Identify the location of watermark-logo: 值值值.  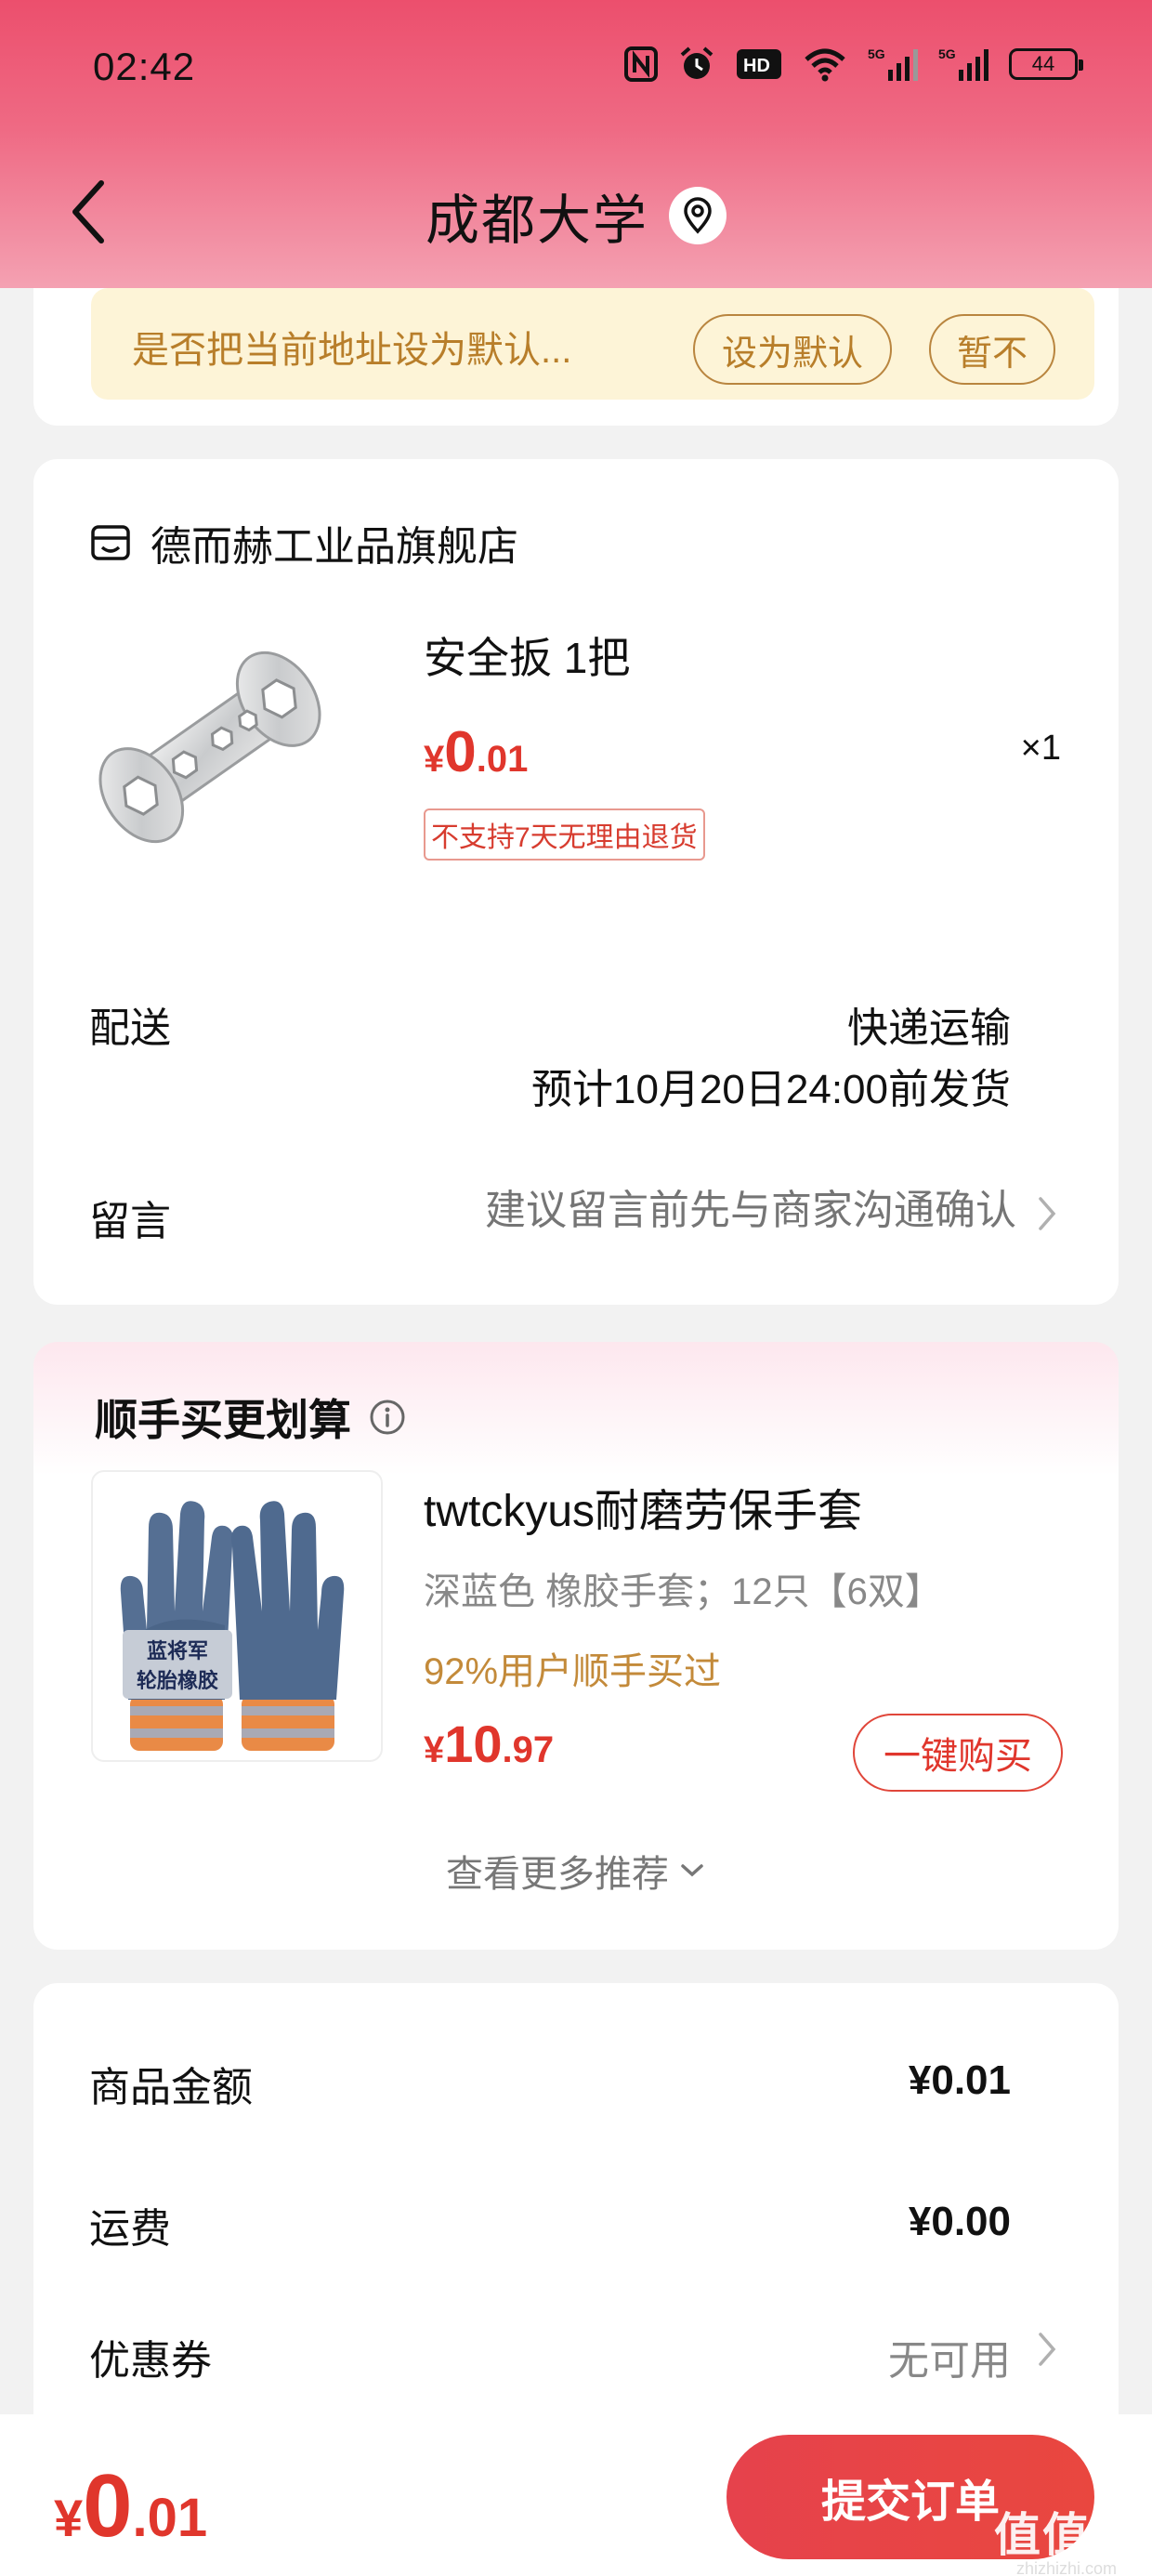
(1066, 2535).